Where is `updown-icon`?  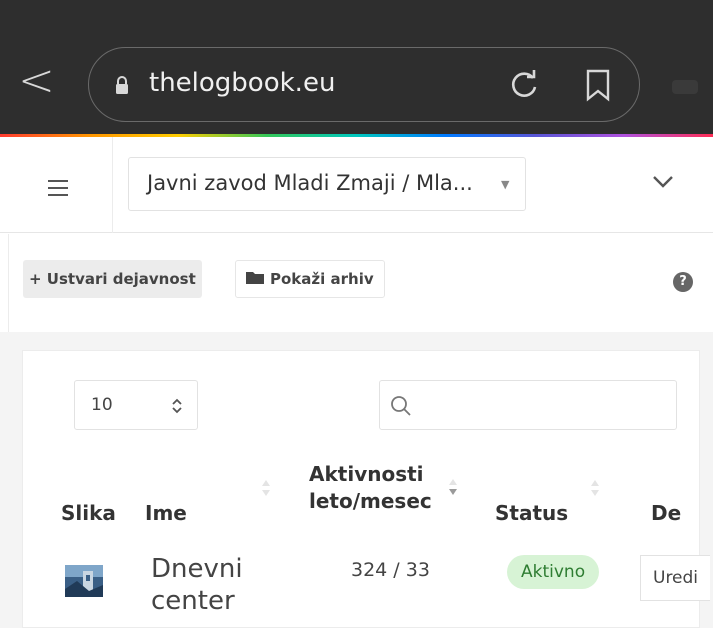 updown-icon is located at coordinates (177, 406).